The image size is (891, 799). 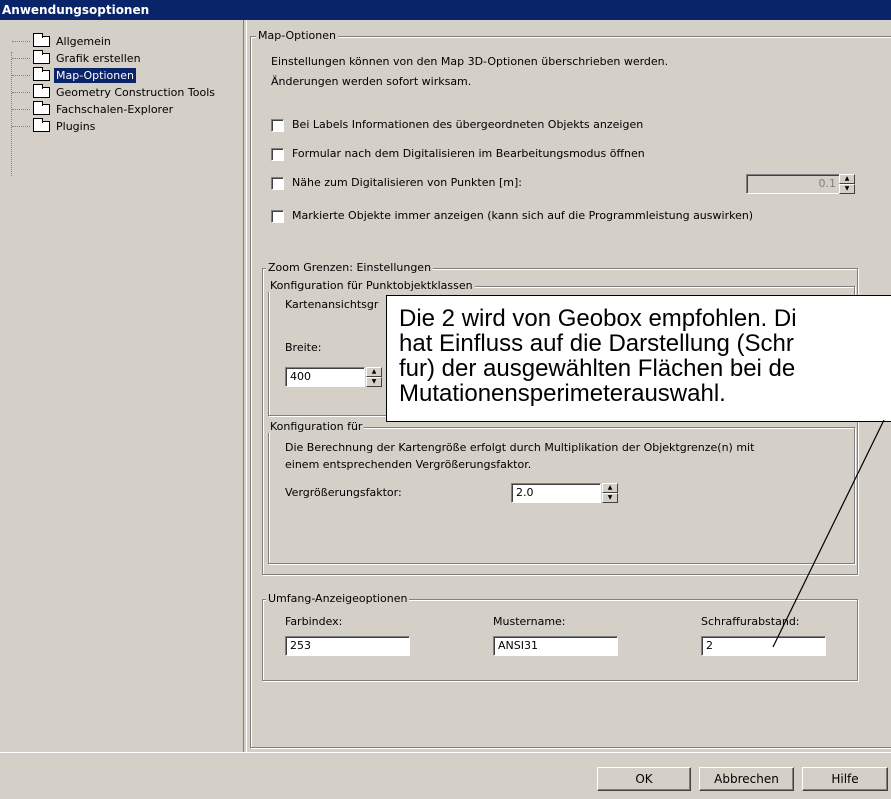 I want to click on map-view-label: Kartenansichtsgr, so click(x=332, y=304).